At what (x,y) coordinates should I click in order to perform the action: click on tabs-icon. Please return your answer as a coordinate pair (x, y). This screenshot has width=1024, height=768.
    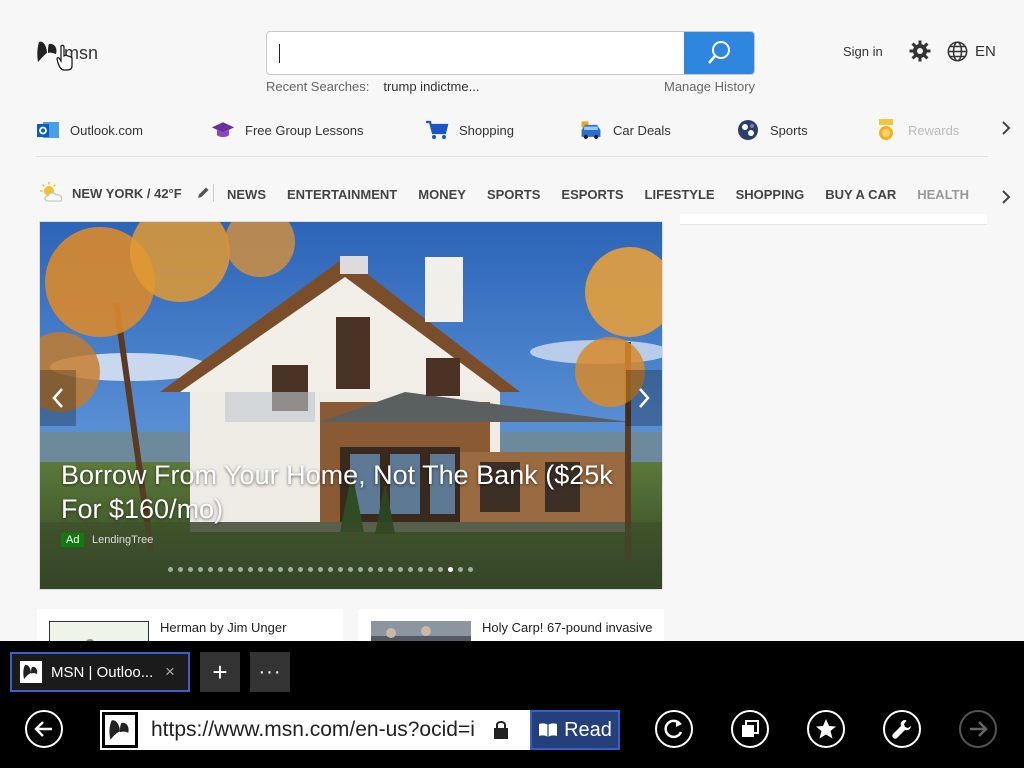
    Looking at the image, I should click on (750, 728).